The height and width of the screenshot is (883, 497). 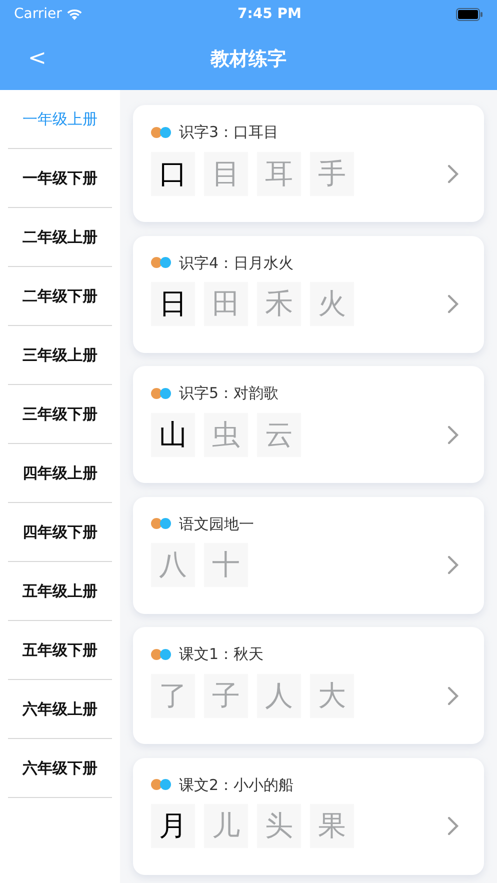 I want to click on page-title: 教材练字, so click(x=248, y=59).